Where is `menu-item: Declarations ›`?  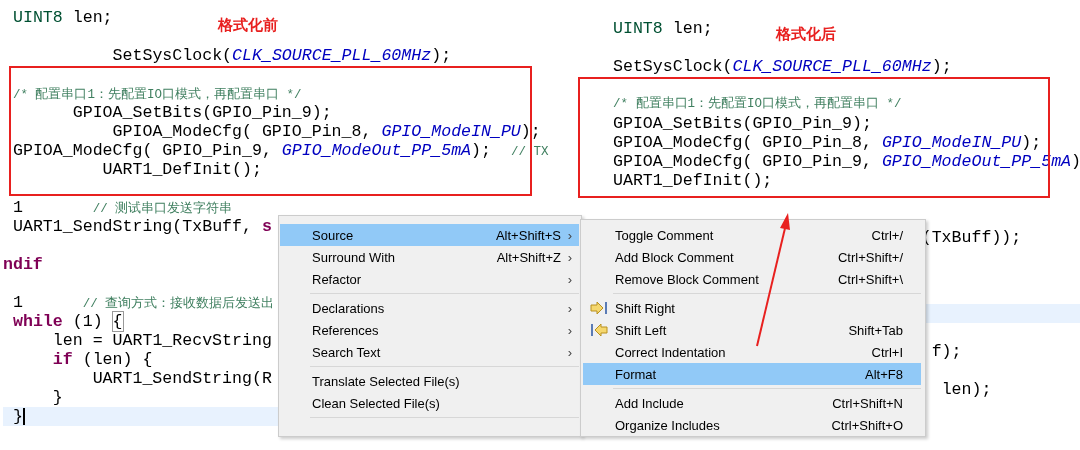
menu-item: Declarations › is located at coordinates (429, 308).